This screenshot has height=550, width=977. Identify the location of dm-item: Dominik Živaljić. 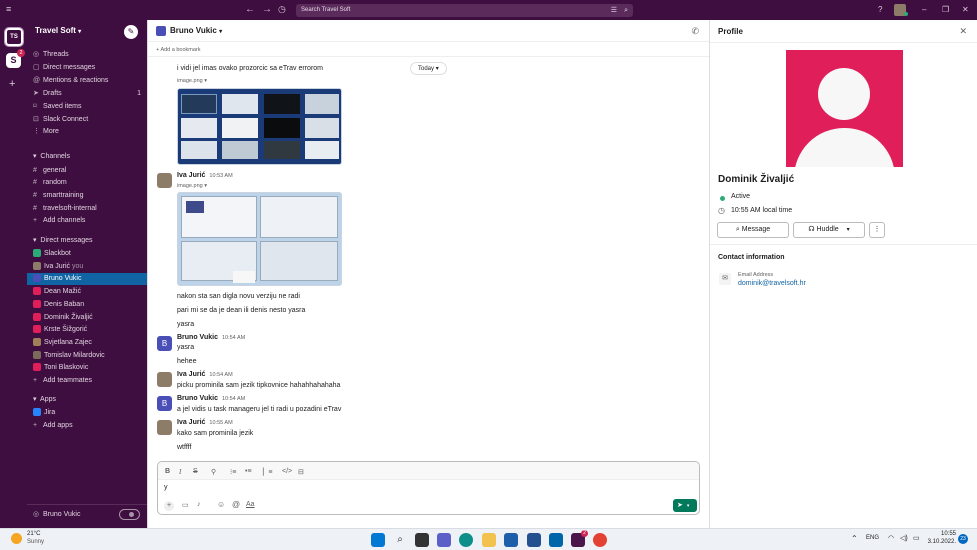
(63, 318).